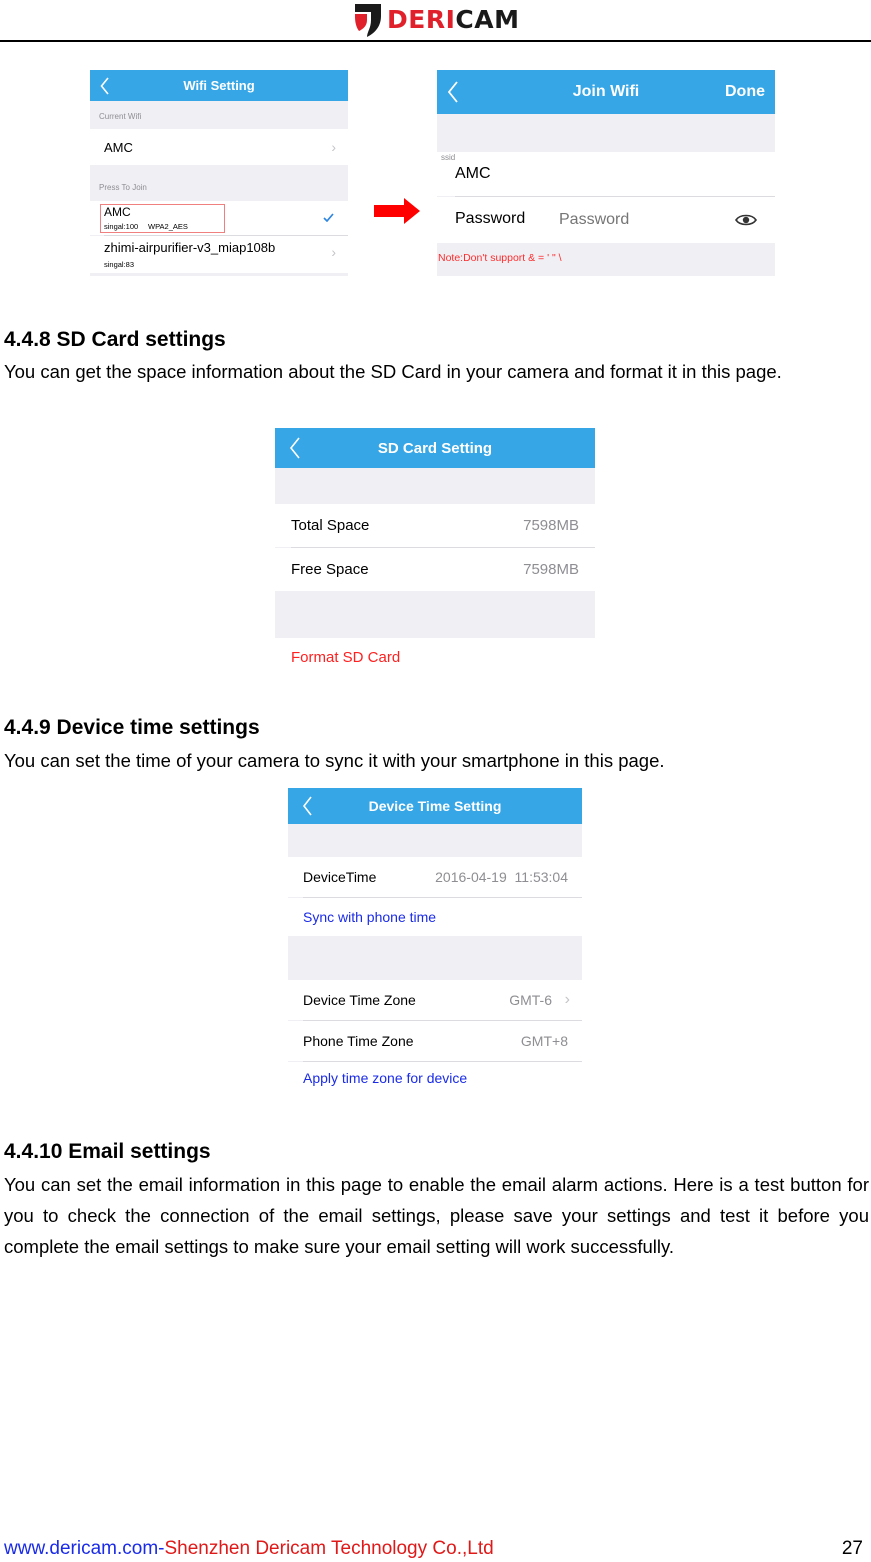 This screenshot has width=871, height=1562. I want to click on password-row: Password, so click(606, 220).